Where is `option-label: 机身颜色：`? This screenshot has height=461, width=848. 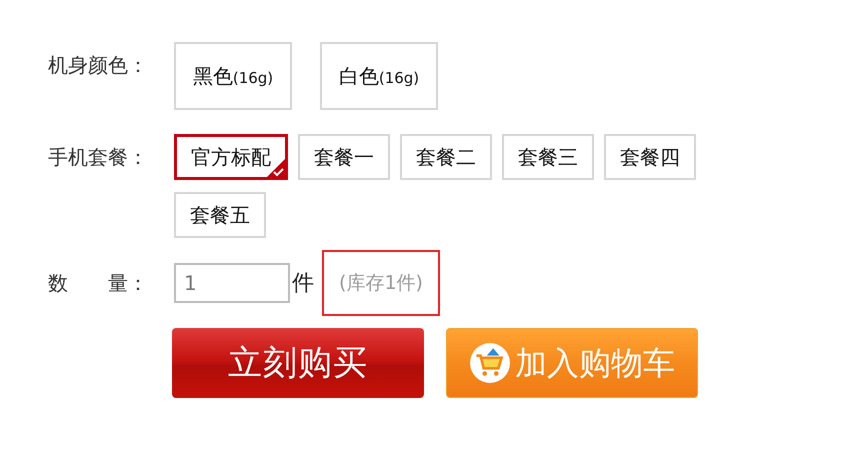 option-label: 机身颜色： is located at coordinates (98, 65).